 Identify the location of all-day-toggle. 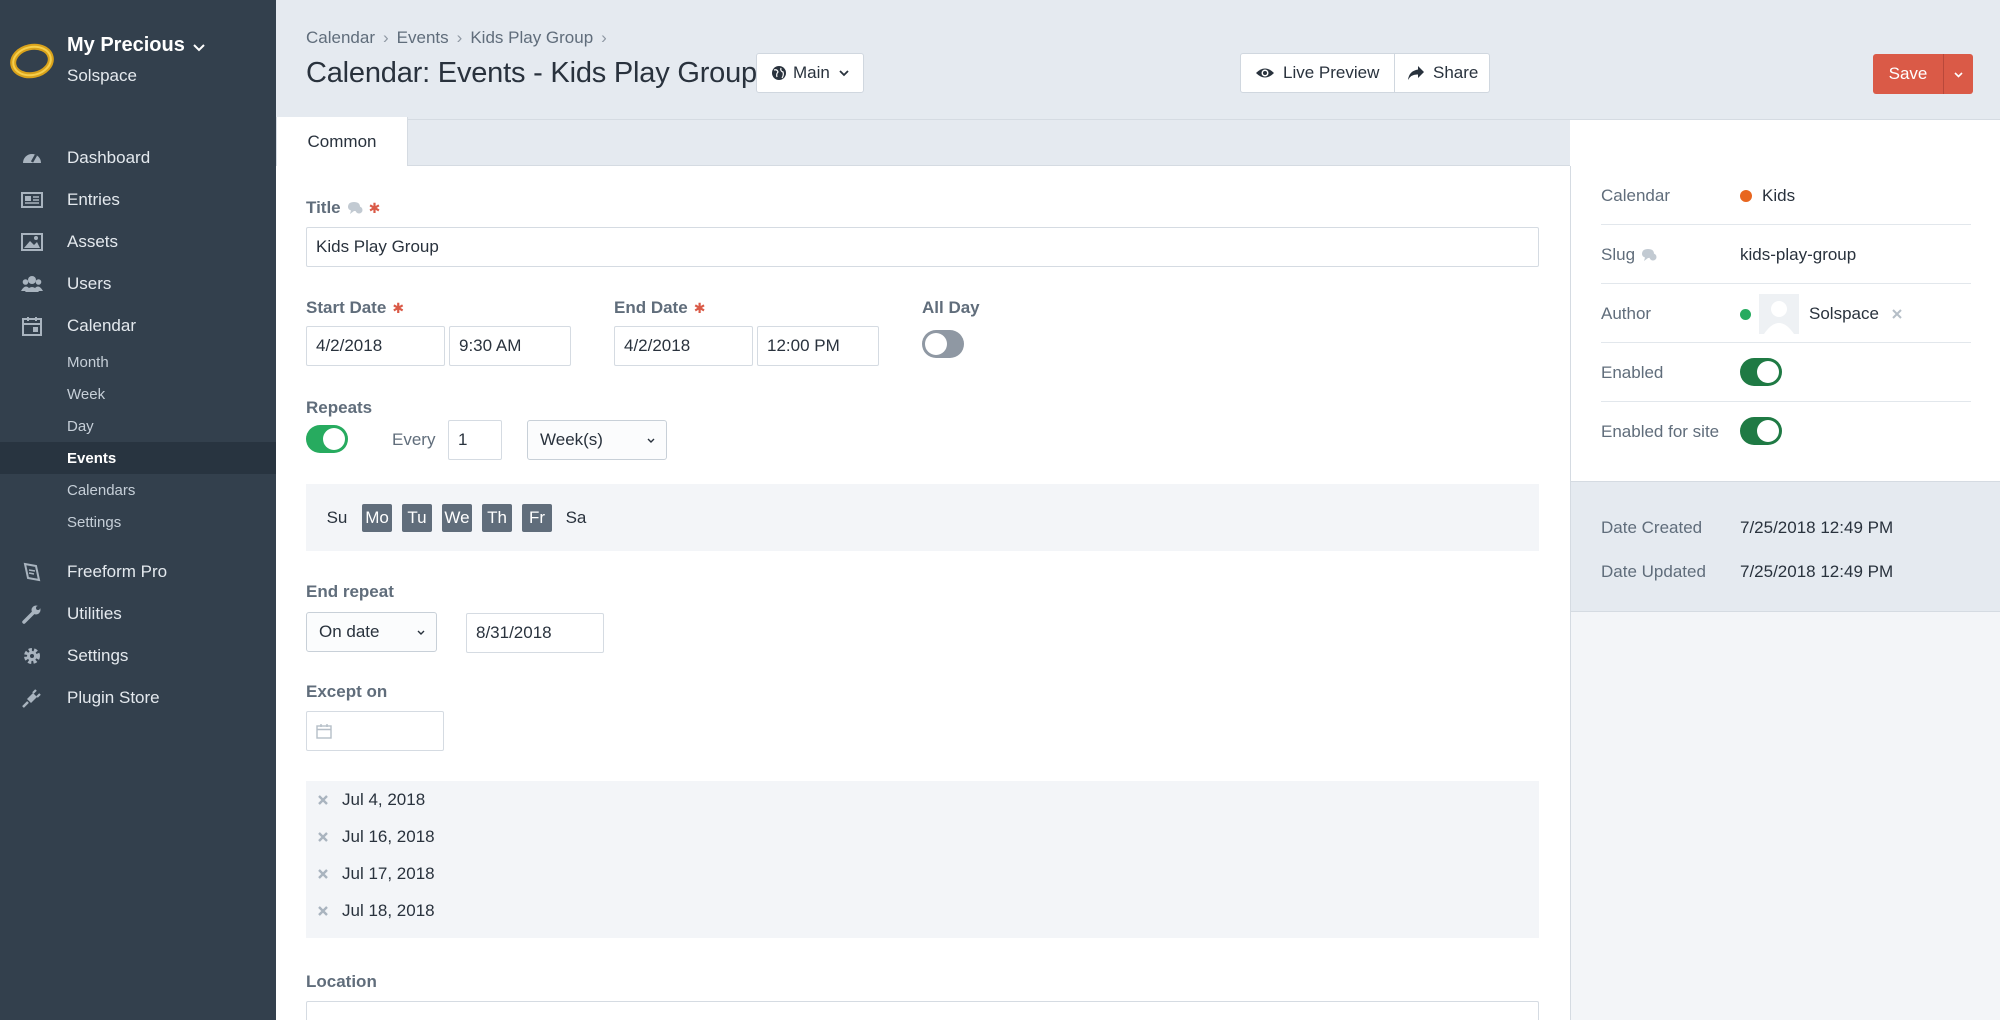
(943, 344).